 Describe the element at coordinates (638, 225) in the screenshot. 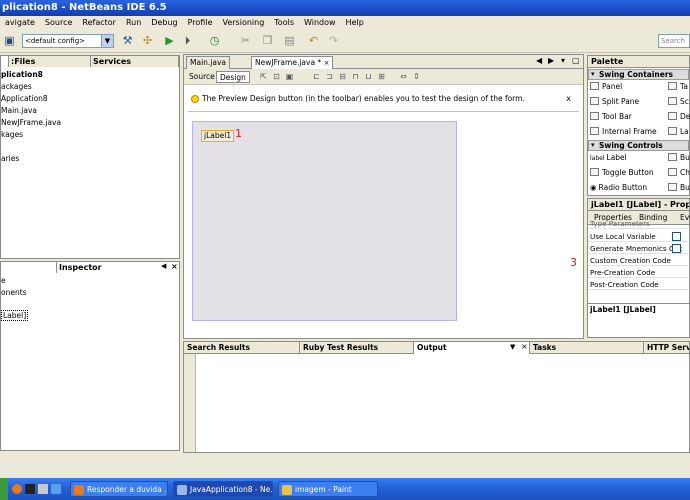

I see `prop-type-parameters: Type Parameters` at that location.